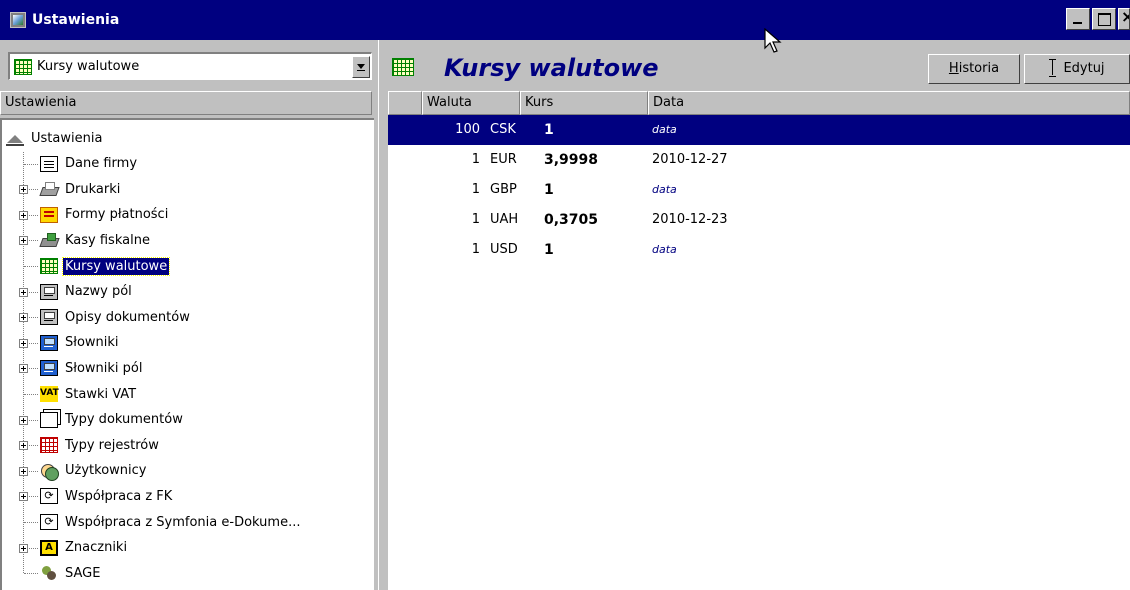 The image size is (1130, 590). Describe the element at coordinates (759, 130) in the screenshot. I see `table-row: 100 CSK 1 data` at that location.